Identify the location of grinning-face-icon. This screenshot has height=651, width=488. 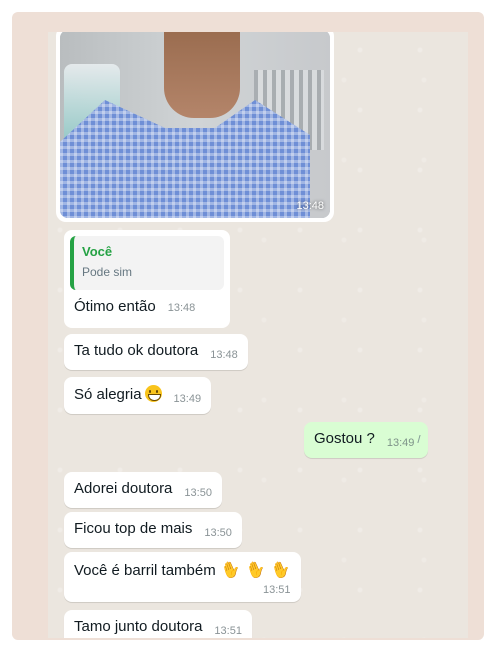
(153, 393).